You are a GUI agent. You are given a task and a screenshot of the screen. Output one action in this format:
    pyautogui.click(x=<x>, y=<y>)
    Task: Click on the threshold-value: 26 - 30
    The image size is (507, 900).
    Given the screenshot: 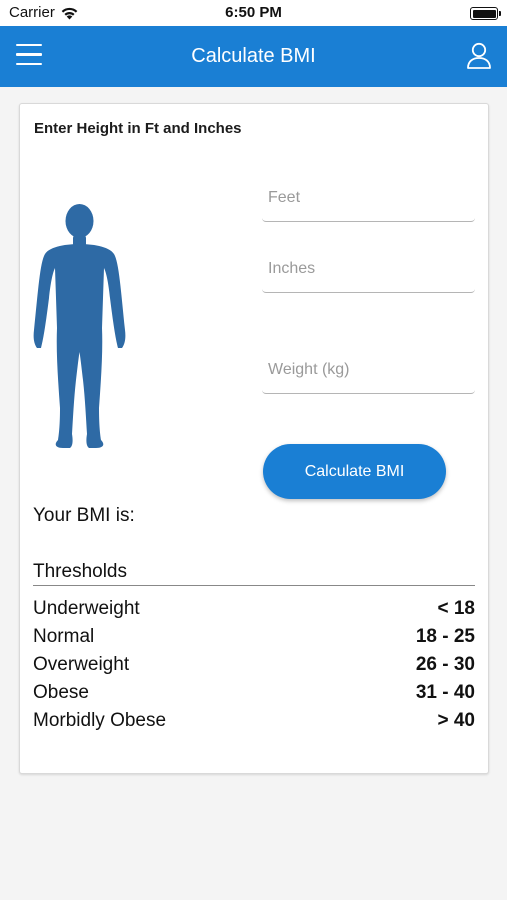 What is the action you would take?
    pyautogui.click(x=445, y=664)
    